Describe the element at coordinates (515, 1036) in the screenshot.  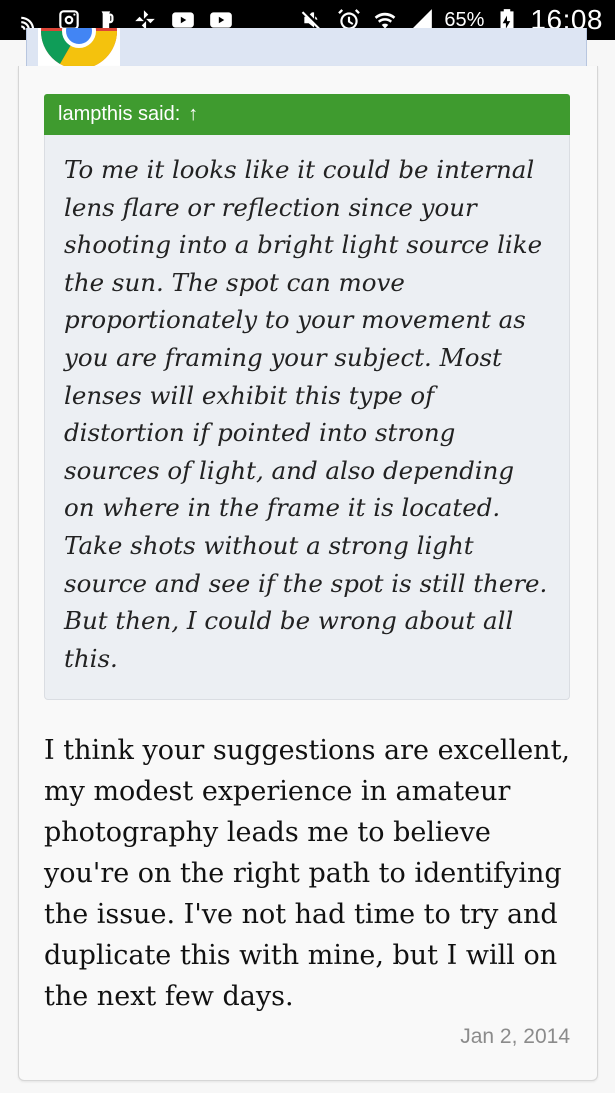
I see `post-date: Jan 2, 2014` at that location.